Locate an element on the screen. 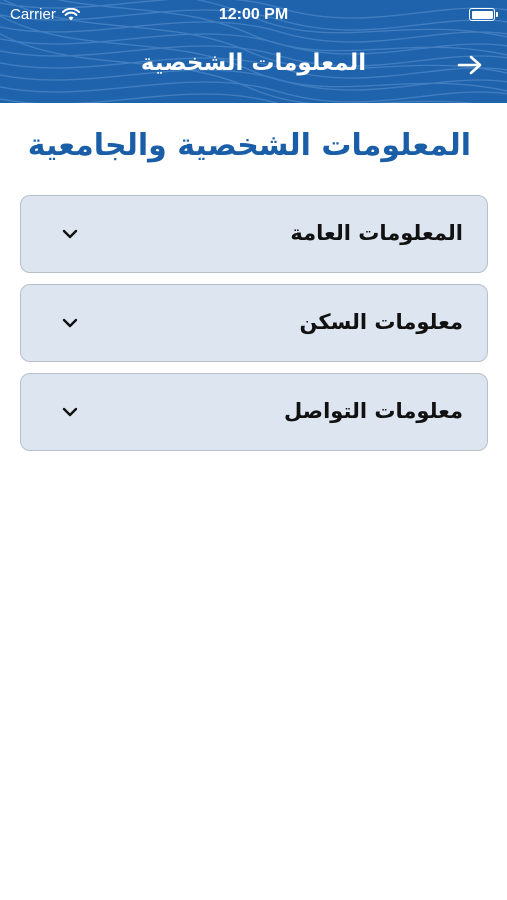 The image size is (507, 900). nav-title: المعلومات الشخصية is located at coordinates (253, 63).